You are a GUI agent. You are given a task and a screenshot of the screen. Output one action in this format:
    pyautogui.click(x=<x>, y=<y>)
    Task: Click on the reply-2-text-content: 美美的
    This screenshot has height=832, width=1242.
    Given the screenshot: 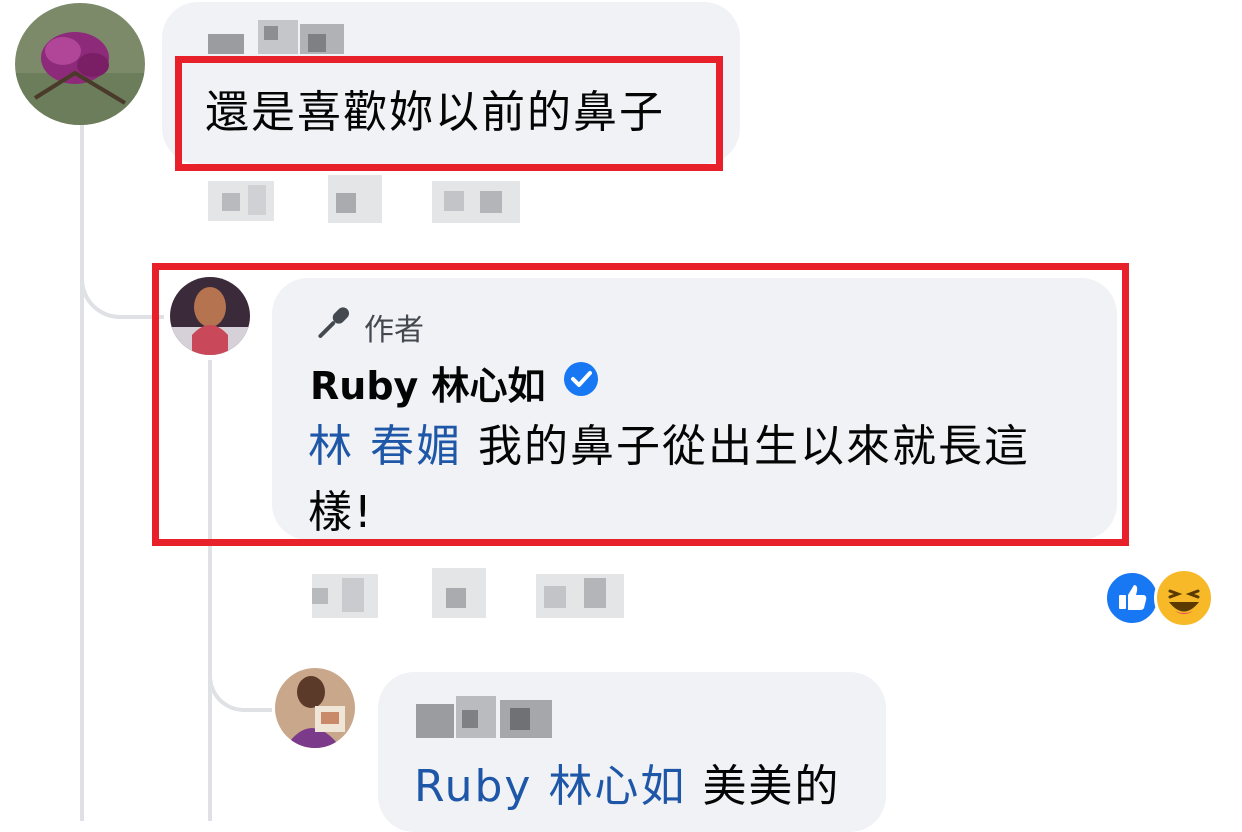 What is the action you would take?
    pyautogui.click(x=771, y=786)
    